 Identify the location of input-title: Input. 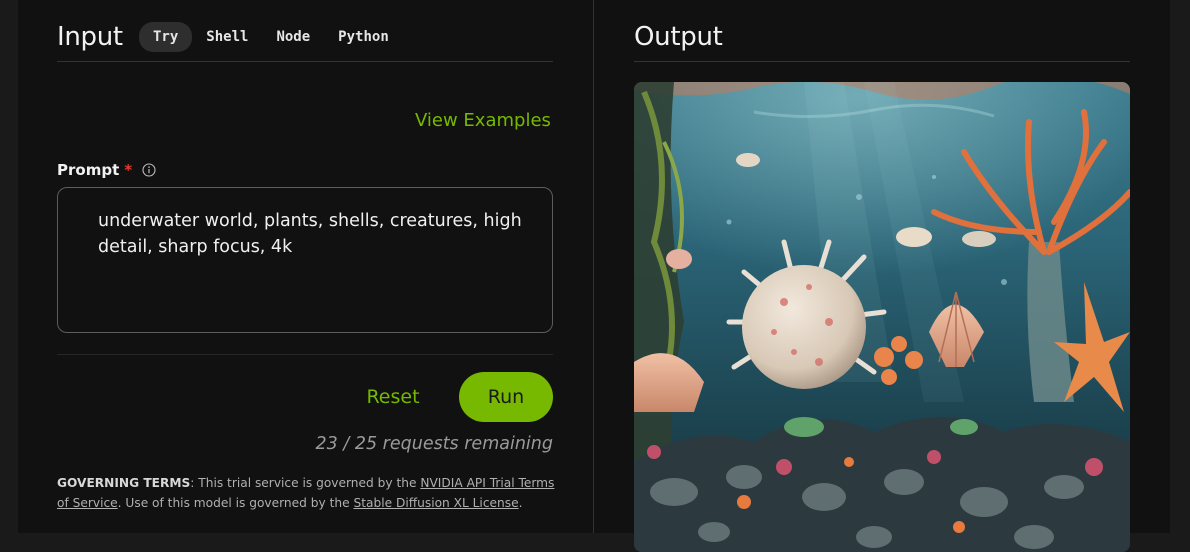
(90, 37).